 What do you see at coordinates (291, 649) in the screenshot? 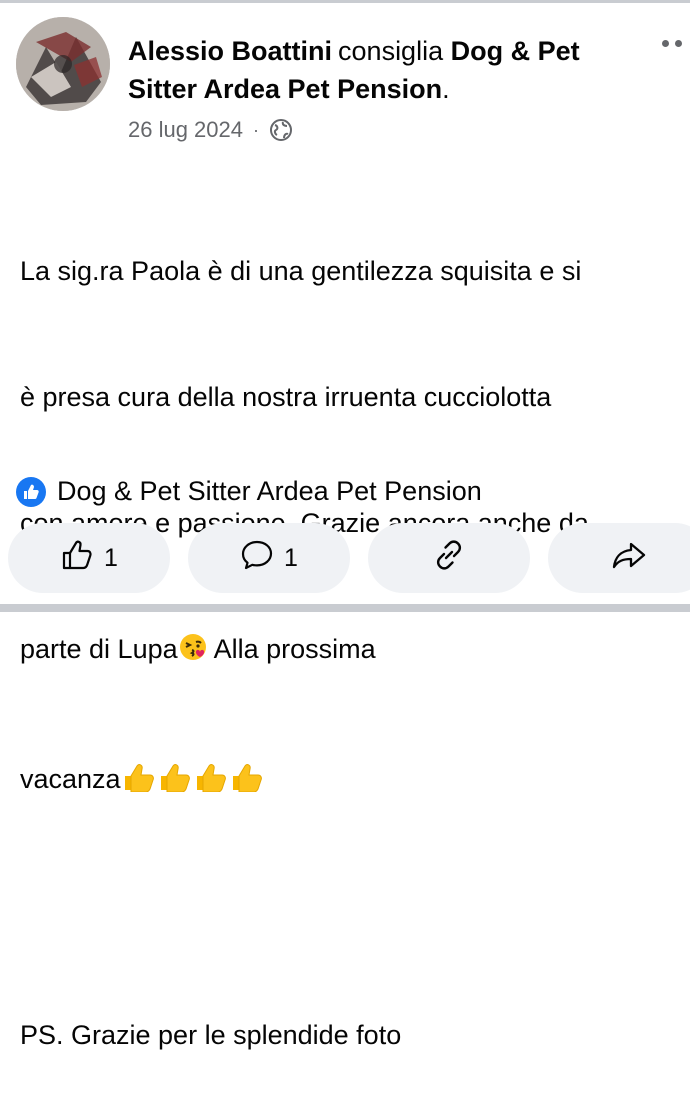
I see `post-text-fragment: Alla prossima` at bounding box center [291, 649].